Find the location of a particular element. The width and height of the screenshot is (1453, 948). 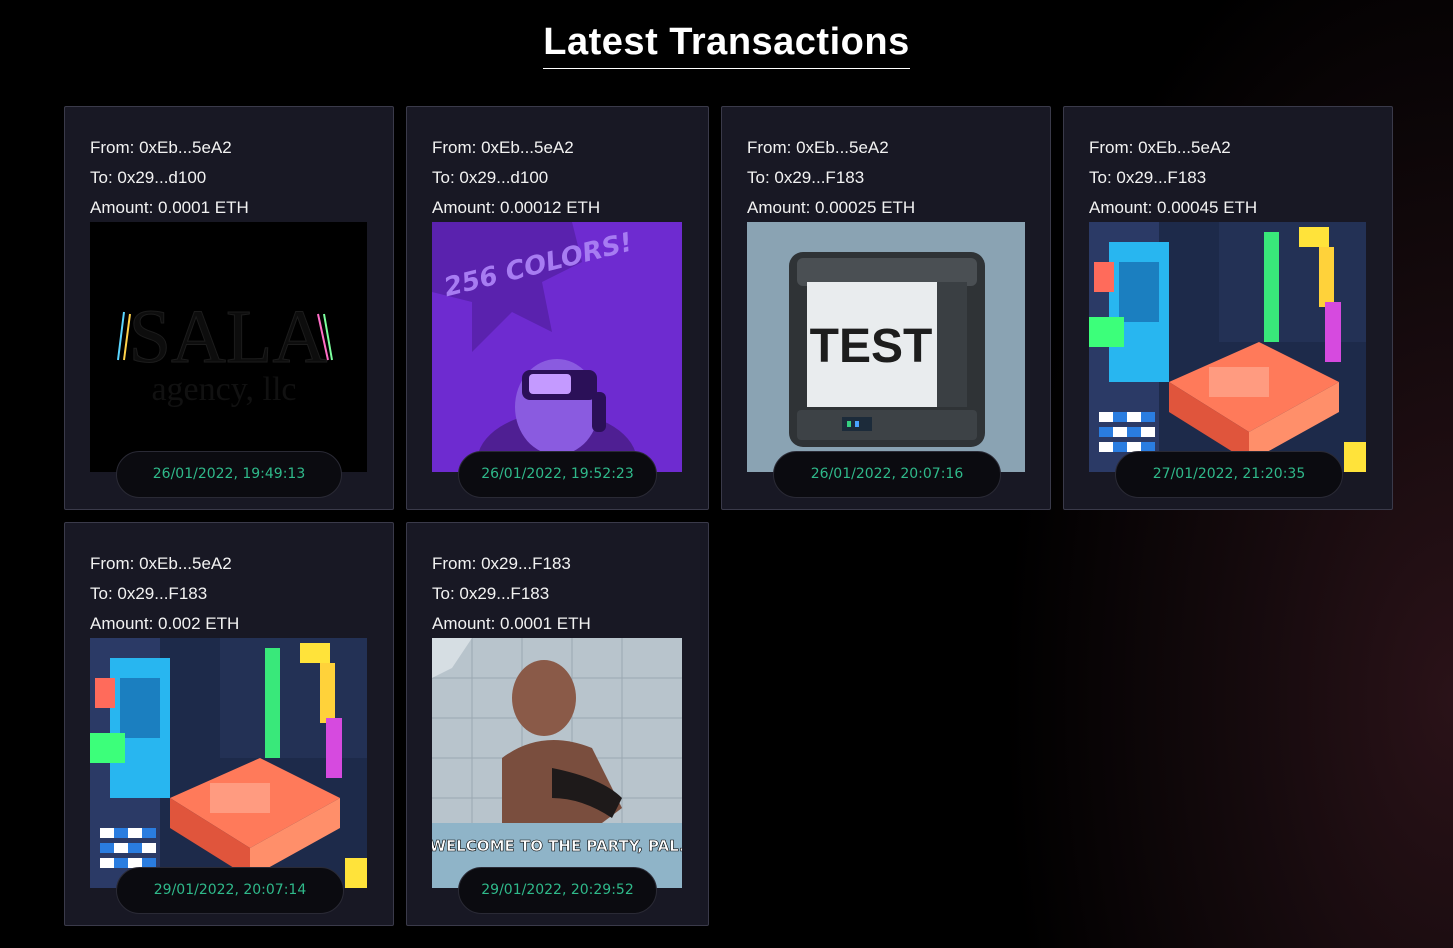

header: Latest Transactions is located at coordinates (726, 43).